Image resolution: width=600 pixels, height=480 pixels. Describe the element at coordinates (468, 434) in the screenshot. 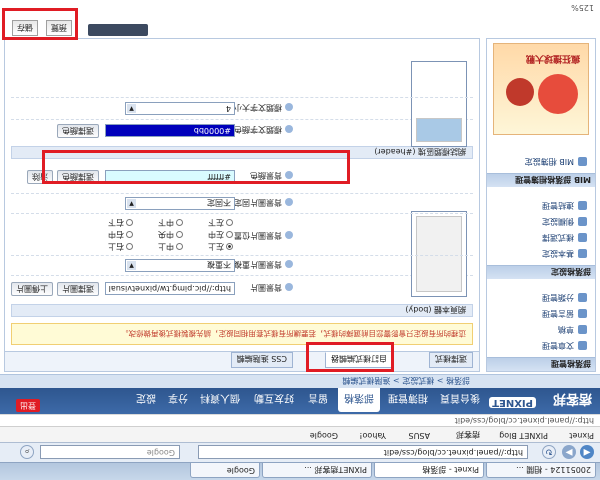

I see `bookmark-item: 痞客邦` at that location.